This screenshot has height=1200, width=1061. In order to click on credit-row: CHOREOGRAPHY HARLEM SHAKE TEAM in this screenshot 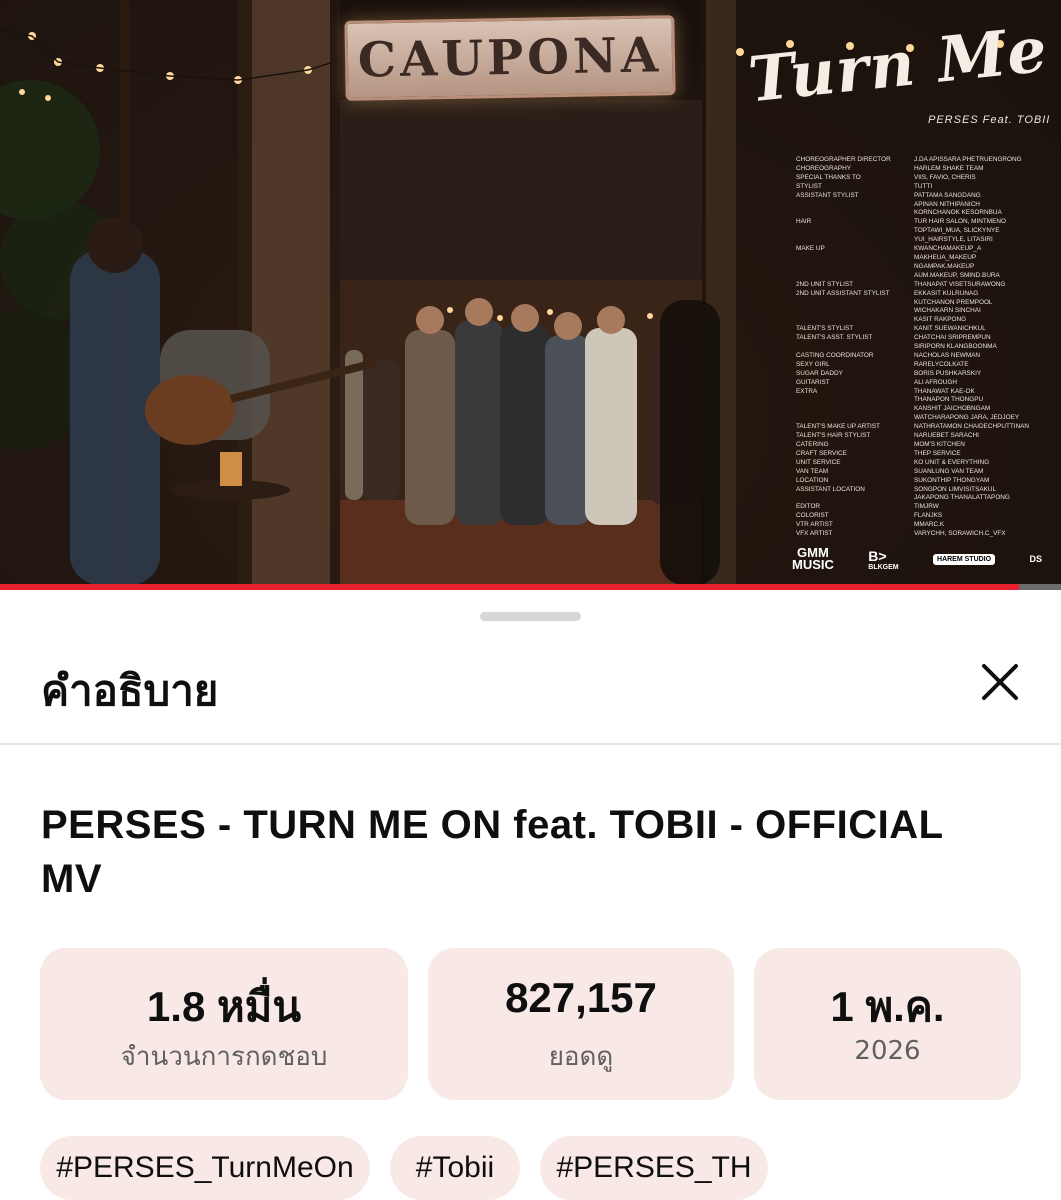, I will do `click(919, 169)`.